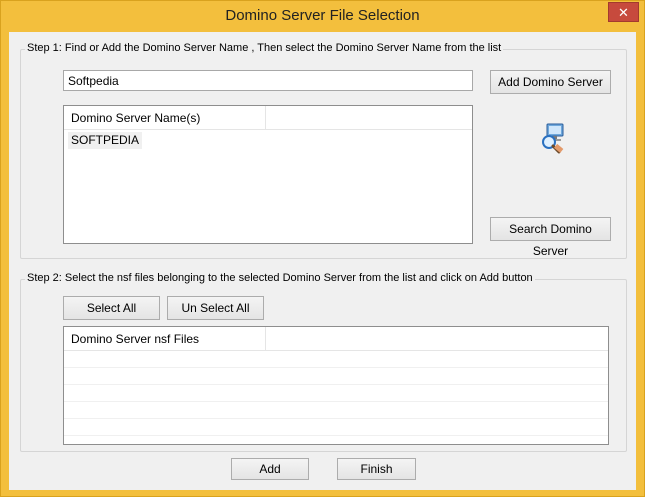 This screenshot has height=497, width=645. I want to click on server-list-header: Domino Server Name(s), so click(268, 118).